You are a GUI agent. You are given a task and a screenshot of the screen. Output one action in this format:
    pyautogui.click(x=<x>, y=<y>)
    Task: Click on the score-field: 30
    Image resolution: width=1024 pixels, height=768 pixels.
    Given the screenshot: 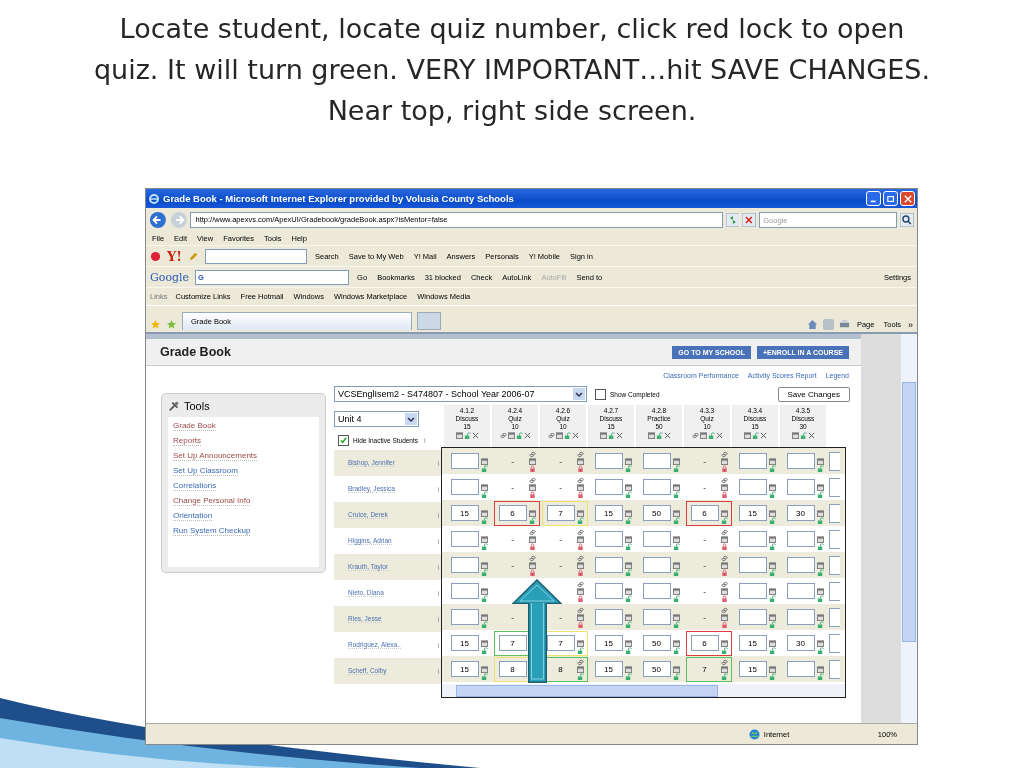 What is the action you would take?
    pyautogui.click(x=800, y=513)
    